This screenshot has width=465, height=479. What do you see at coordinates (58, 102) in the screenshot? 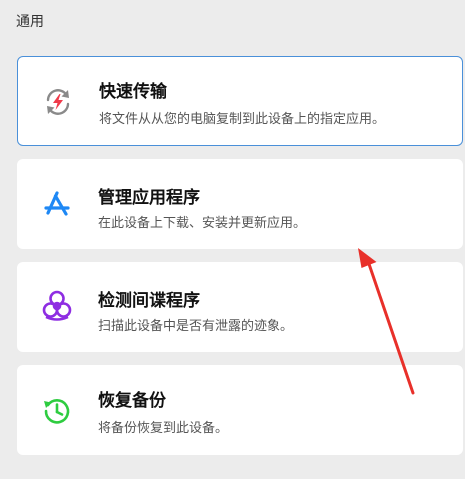
I see `sync-lightning-icon` at bounding box center [58, 102].